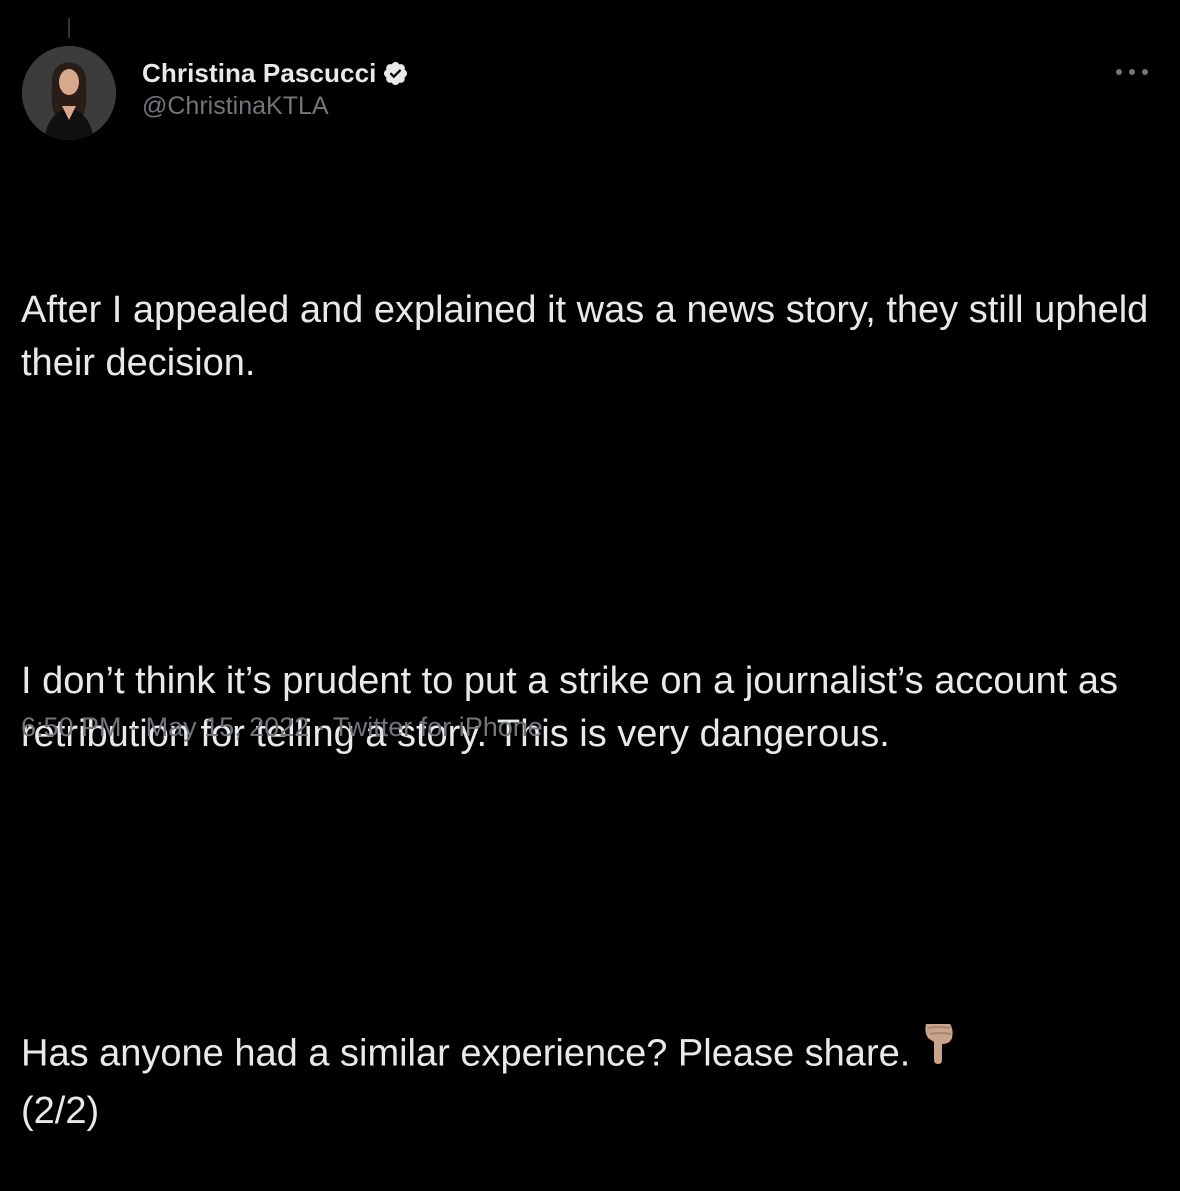 Image resolution: width=1180 pixels, height=1191 pixels. What do you see at coordinates (71, 727) in the screenshot?
I see `tweet-time: 6:50 PM` at bounding box center [71, 727].